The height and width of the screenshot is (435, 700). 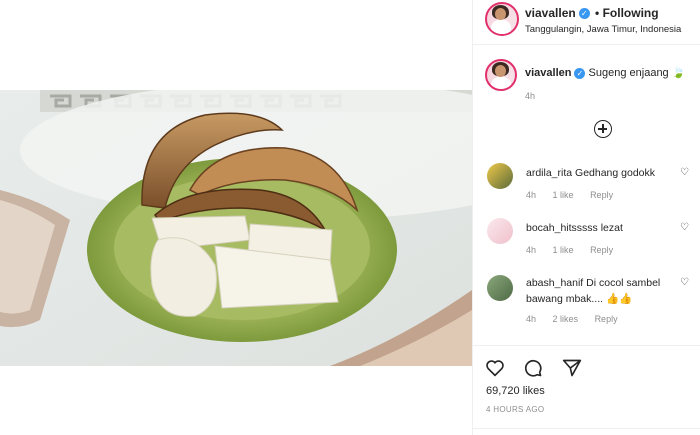 I want to click on comment-meta: 4h 2 likes Reply, so click(x=579, y=319).